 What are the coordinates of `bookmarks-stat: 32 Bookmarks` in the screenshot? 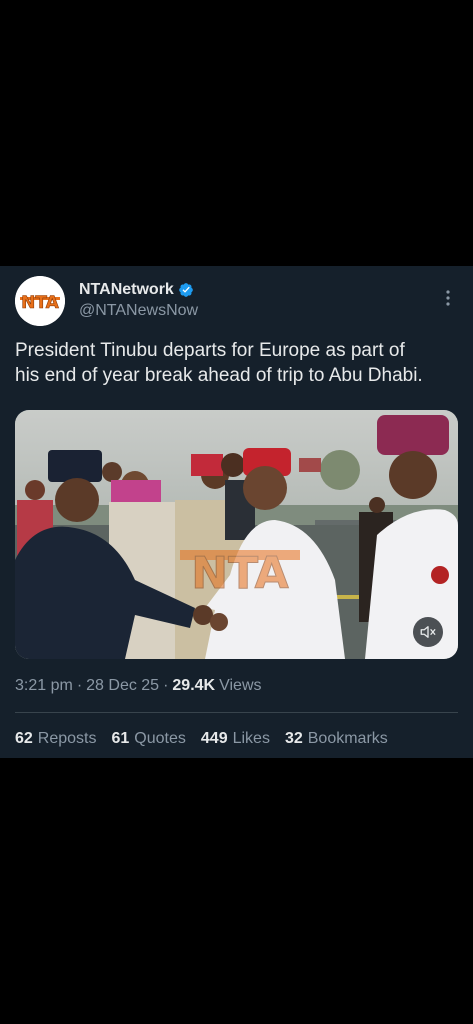 It's located at (336, 739).